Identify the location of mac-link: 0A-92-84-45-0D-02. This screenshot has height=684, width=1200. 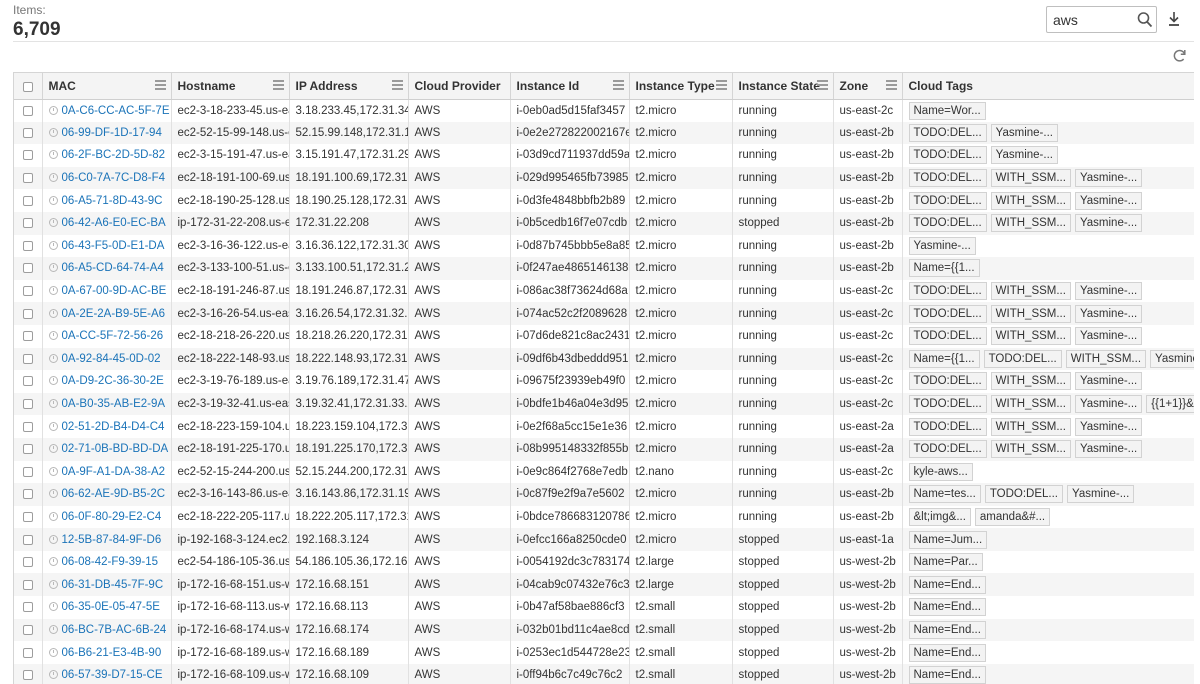
(111, 359).